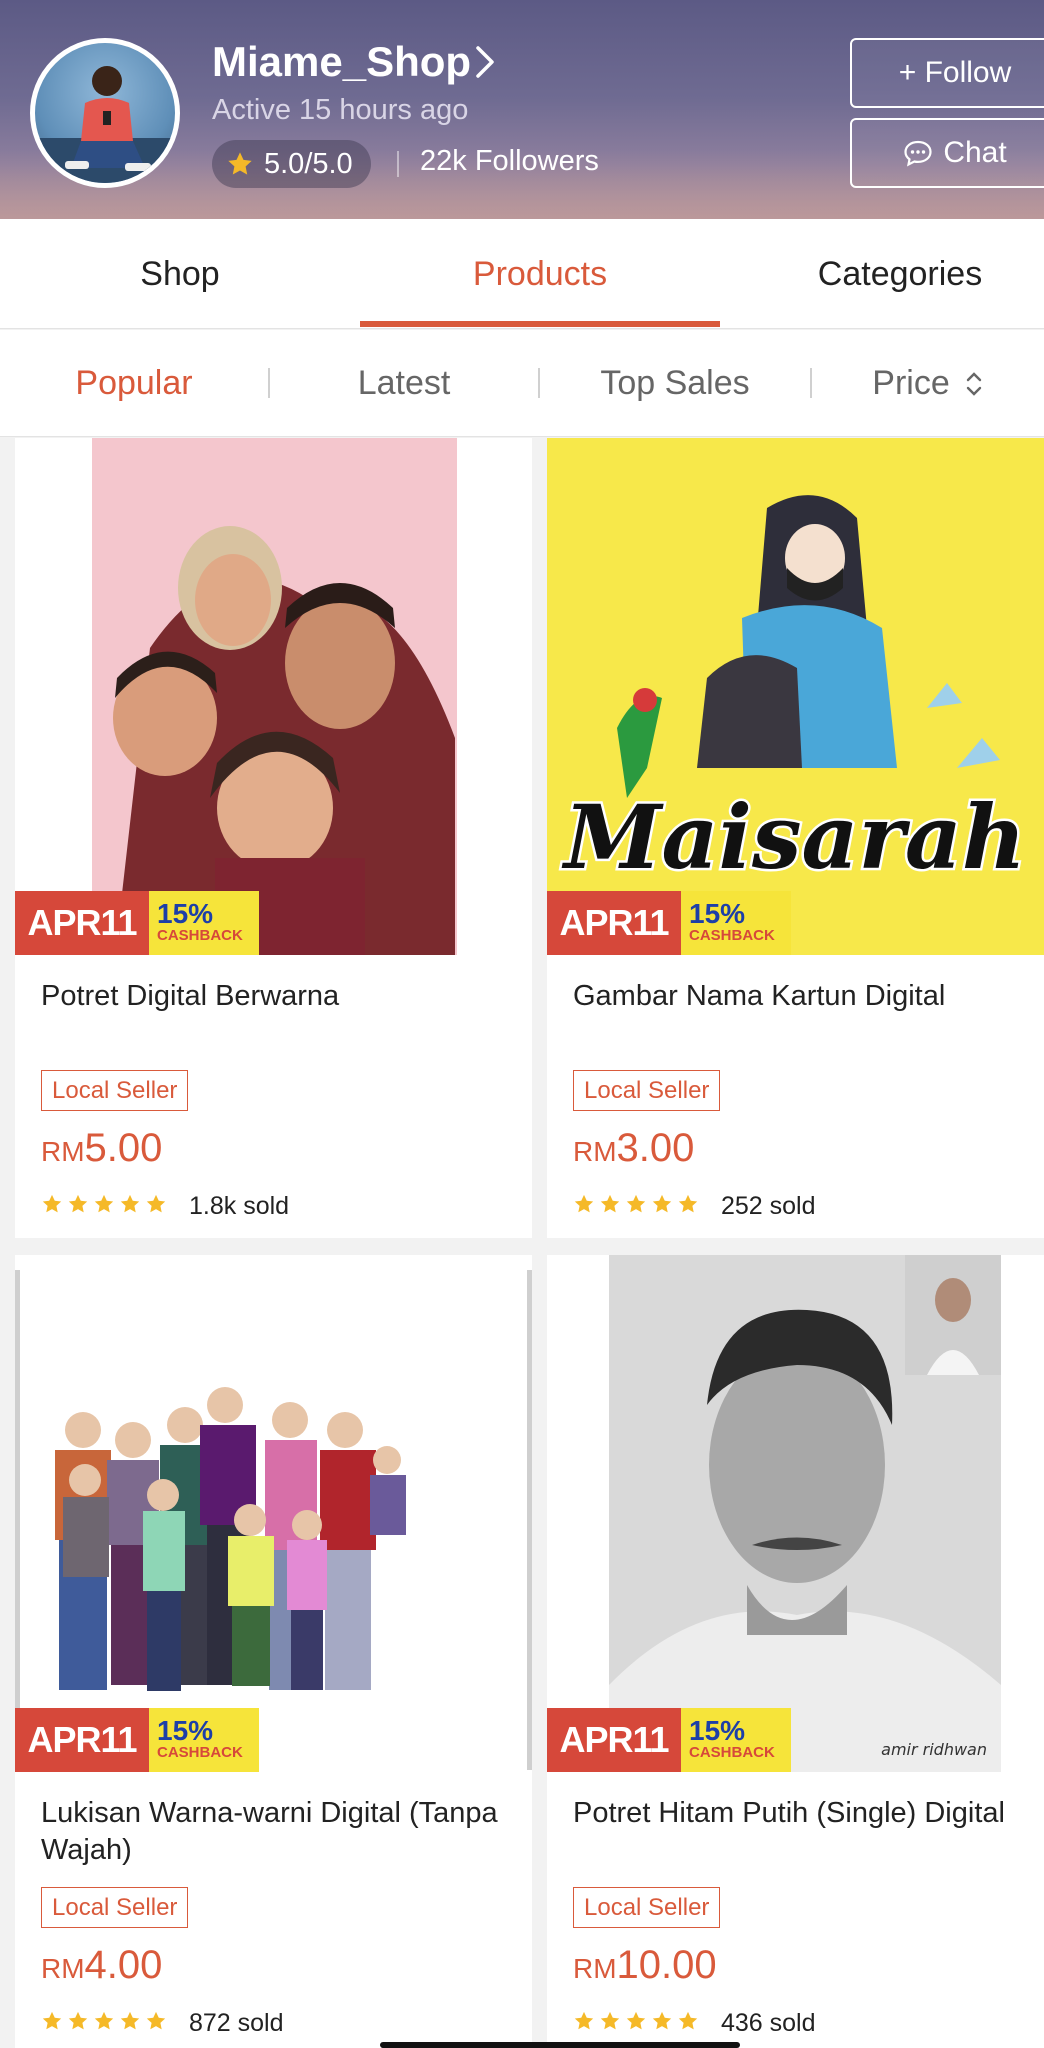  I want to click on product-title: Gambar Nama Kartun Digital, so click(759, 996).